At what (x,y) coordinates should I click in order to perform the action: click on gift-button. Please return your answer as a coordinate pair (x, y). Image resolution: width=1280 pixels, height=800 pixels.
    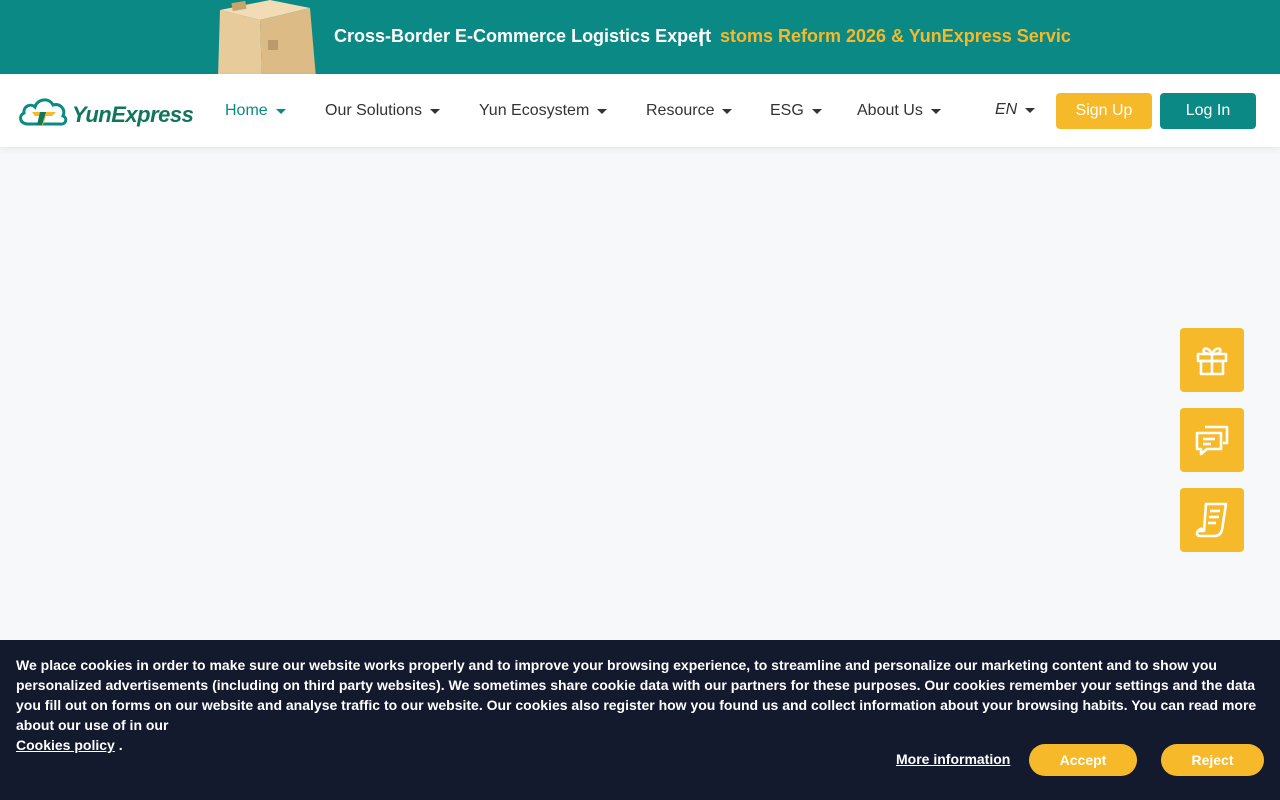
    Looking at the image, I should click on (1212, 360).